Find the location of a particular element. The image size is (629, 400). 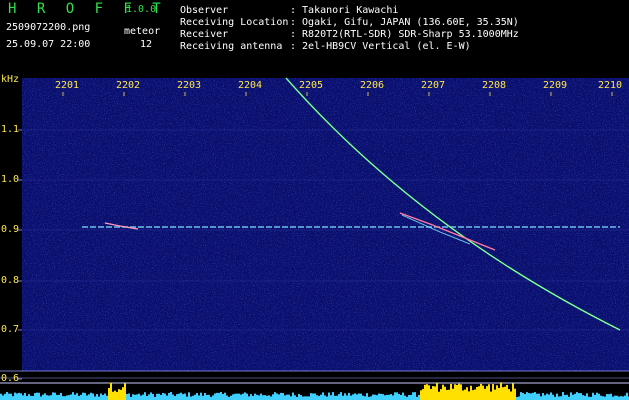

meteor-label: meteor is located at coordinates (142, 31).